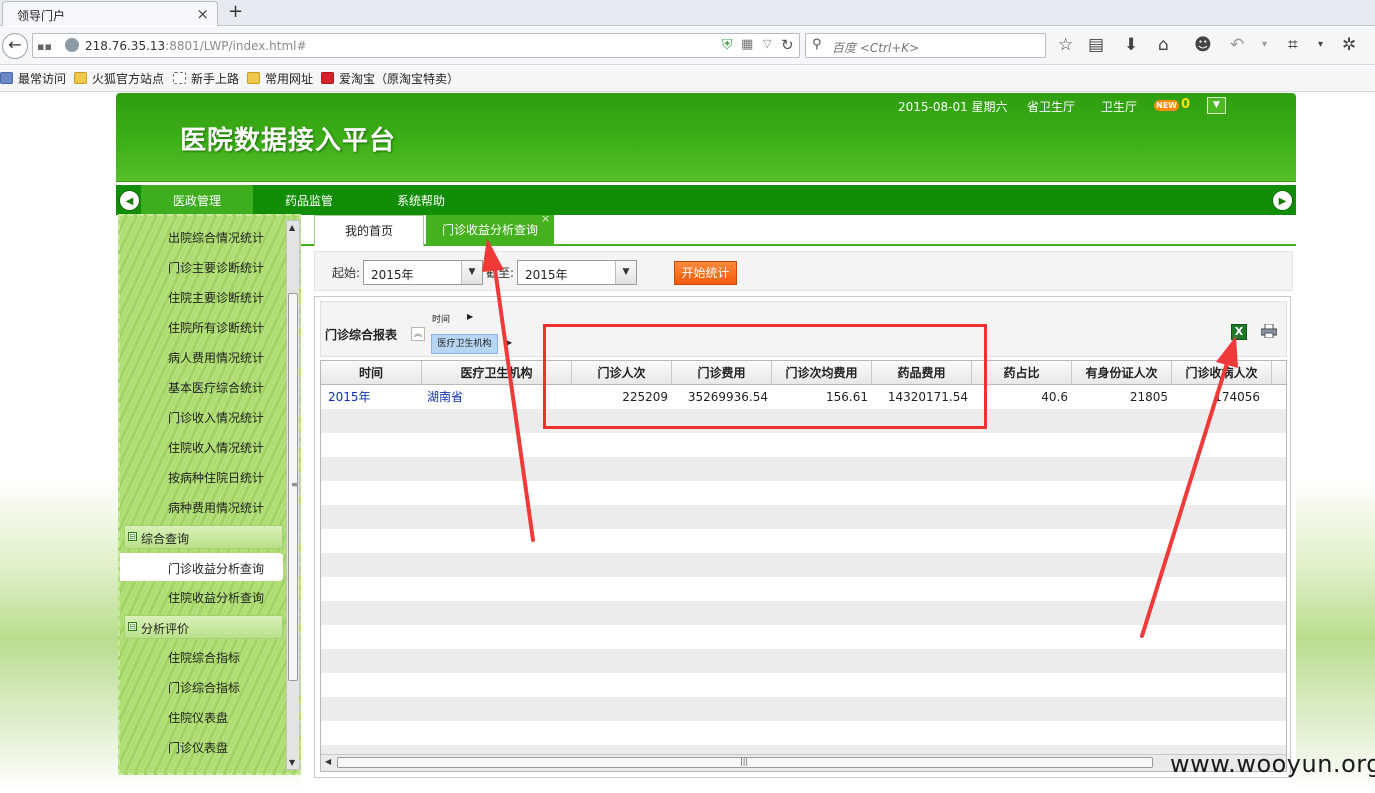 This screenshot has width=1375, height=793. What do you see at coordinates (1222, 373) in the screenshot?
I see `column-header: 门诊收病人次` at bounding box center [1222, 373].